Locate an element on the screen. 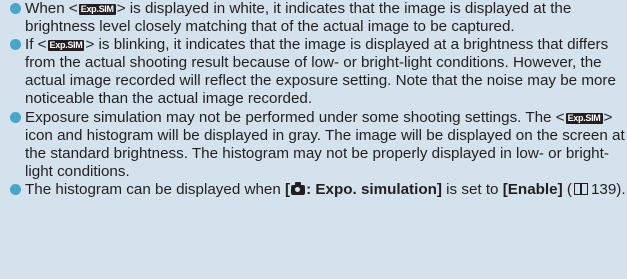 The image size is (627, 279). camera-icon is located at coordinates (298, 188).